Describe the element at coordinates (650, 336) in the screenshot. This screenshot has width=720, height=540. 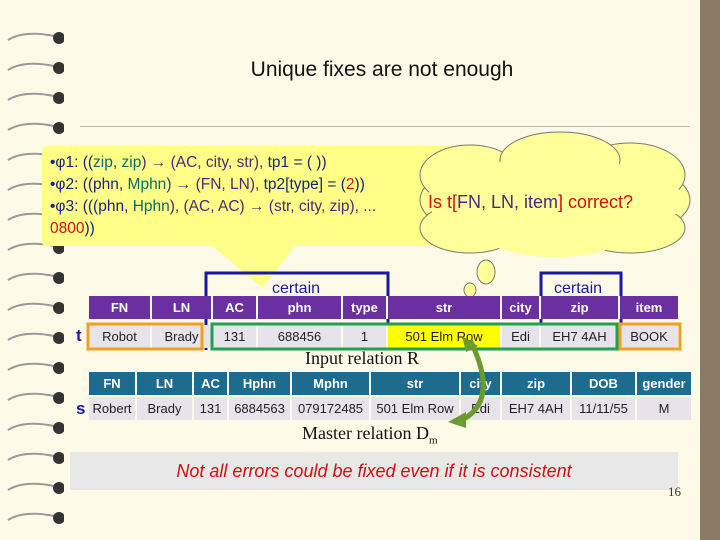
I see `table-cell: BOOK` at that location.